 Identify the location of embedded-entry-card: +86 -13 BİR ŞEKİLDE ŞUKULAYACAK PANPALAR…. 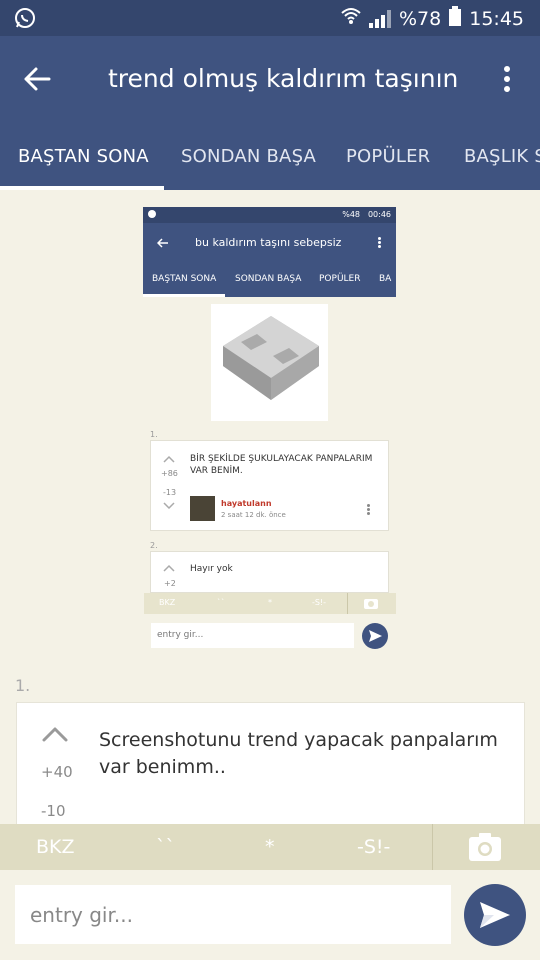
(269, 485).